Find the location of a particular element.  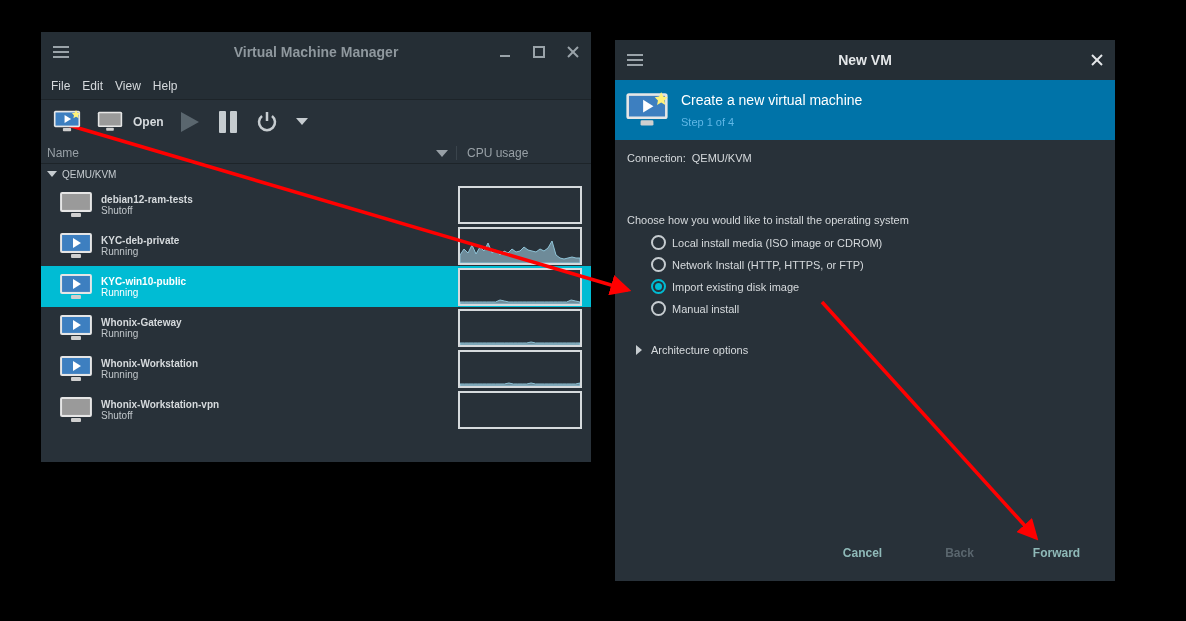

group-label: QEMU/KVM is located at coordinates (89, 174).